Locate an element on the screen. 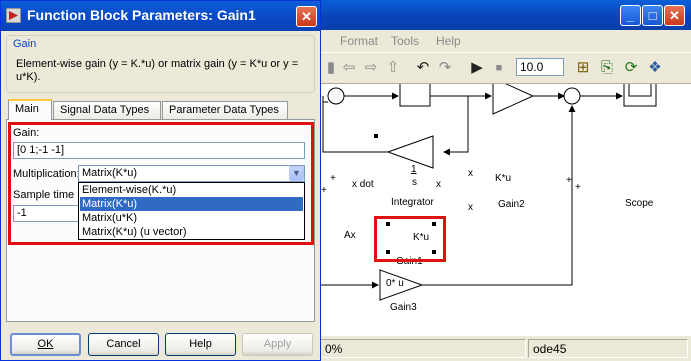 The image size is (691, 361). scope-name: Scope is located at coordinates (639, 203).